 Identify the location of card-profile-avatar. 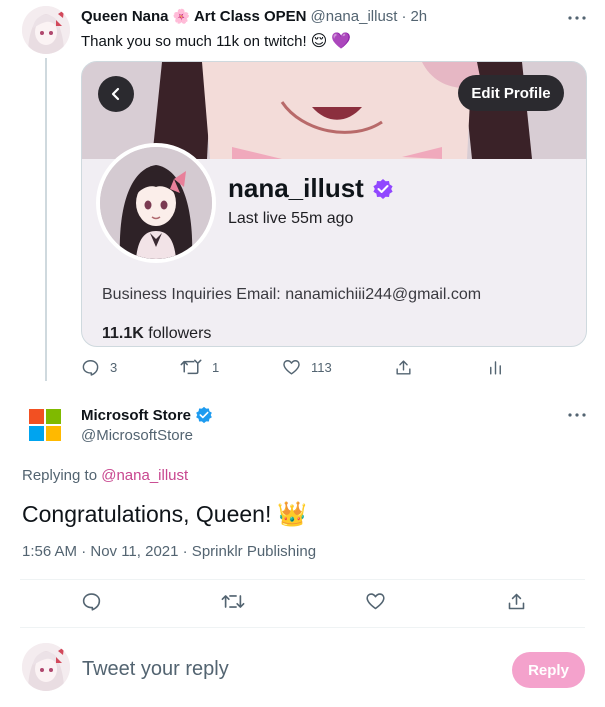
(156, 203).